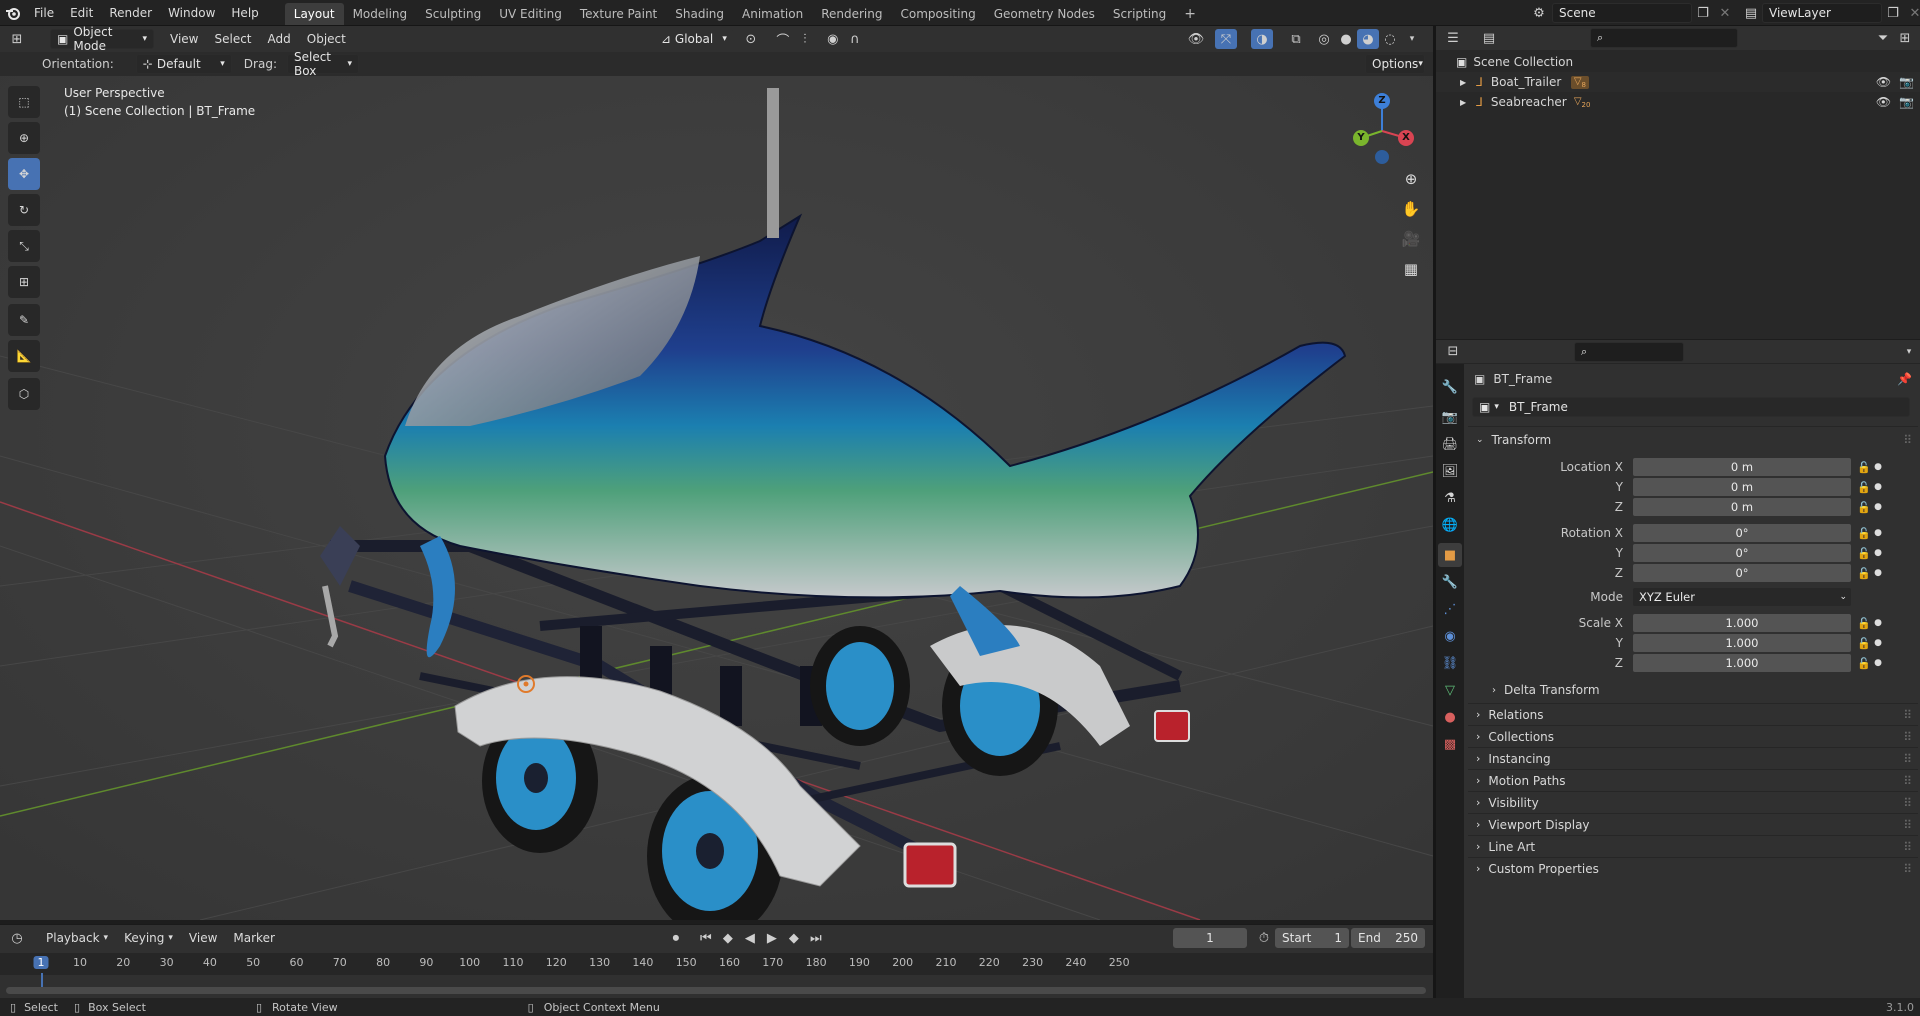 This screenshot has width=1920, height=1016. I want to click on blender-logo-icon, so click(13, 13).